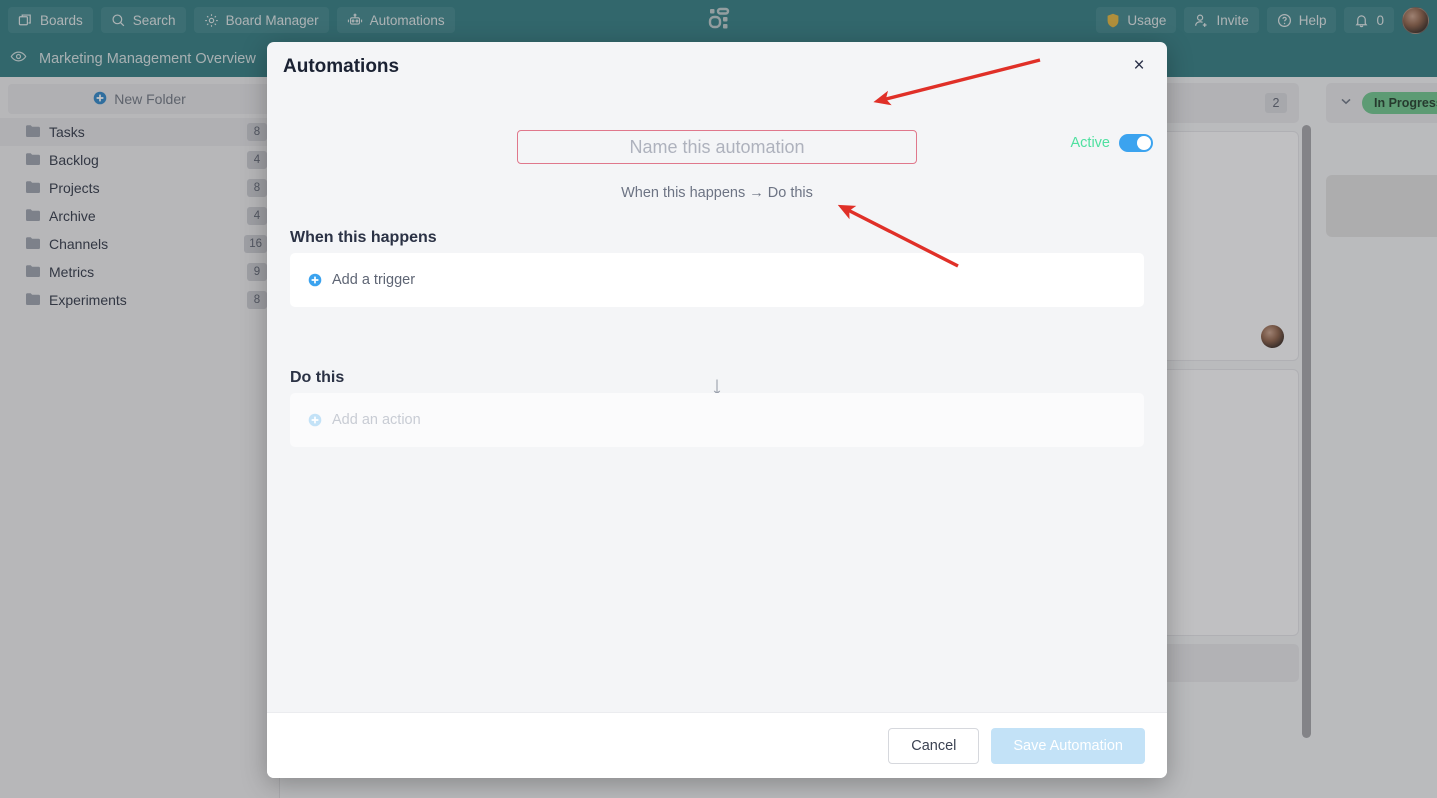 This screenshot has width=1437, height=798. What do you see at coordinates (1068, 745) in the screenshot?
I see `save-automation-button: Save Automation` at bounding box center [1068, 745].